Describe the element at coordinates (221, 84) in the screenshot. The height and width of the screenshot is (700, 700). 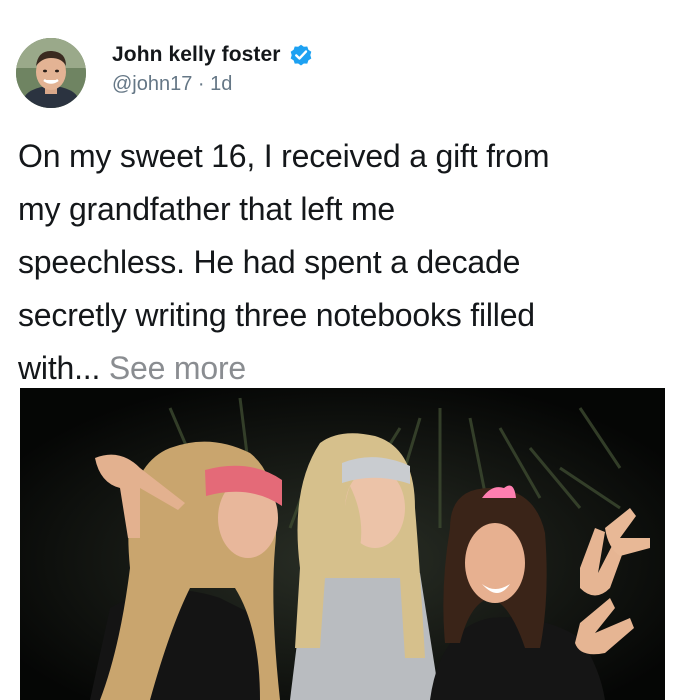
I see `tweet-timestamp: 1d` at that location.